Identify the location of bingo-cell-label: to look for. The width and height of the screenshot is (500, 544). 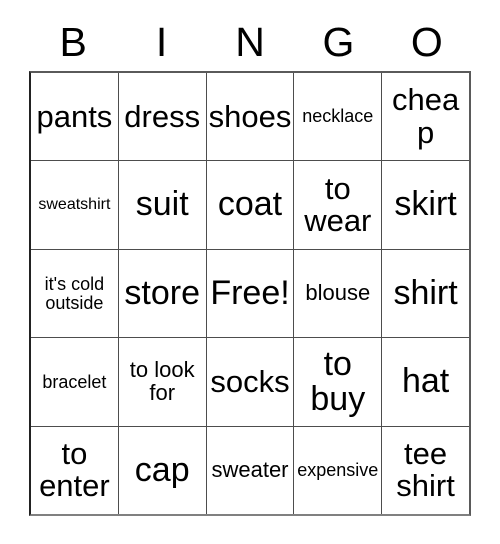
(162, 381).